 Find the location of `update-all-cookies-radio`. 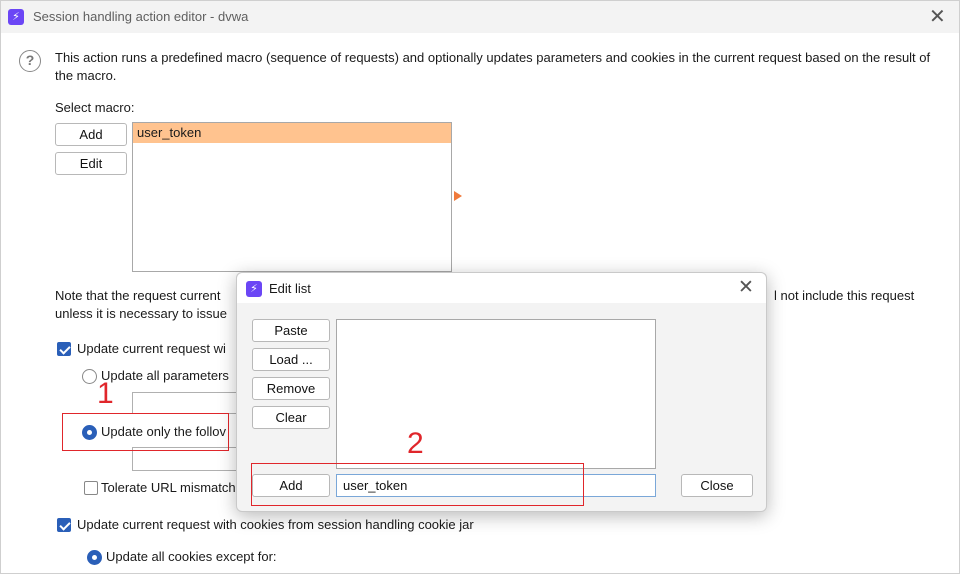

update-all-cookies-radio is located at coordinates (94, 557).